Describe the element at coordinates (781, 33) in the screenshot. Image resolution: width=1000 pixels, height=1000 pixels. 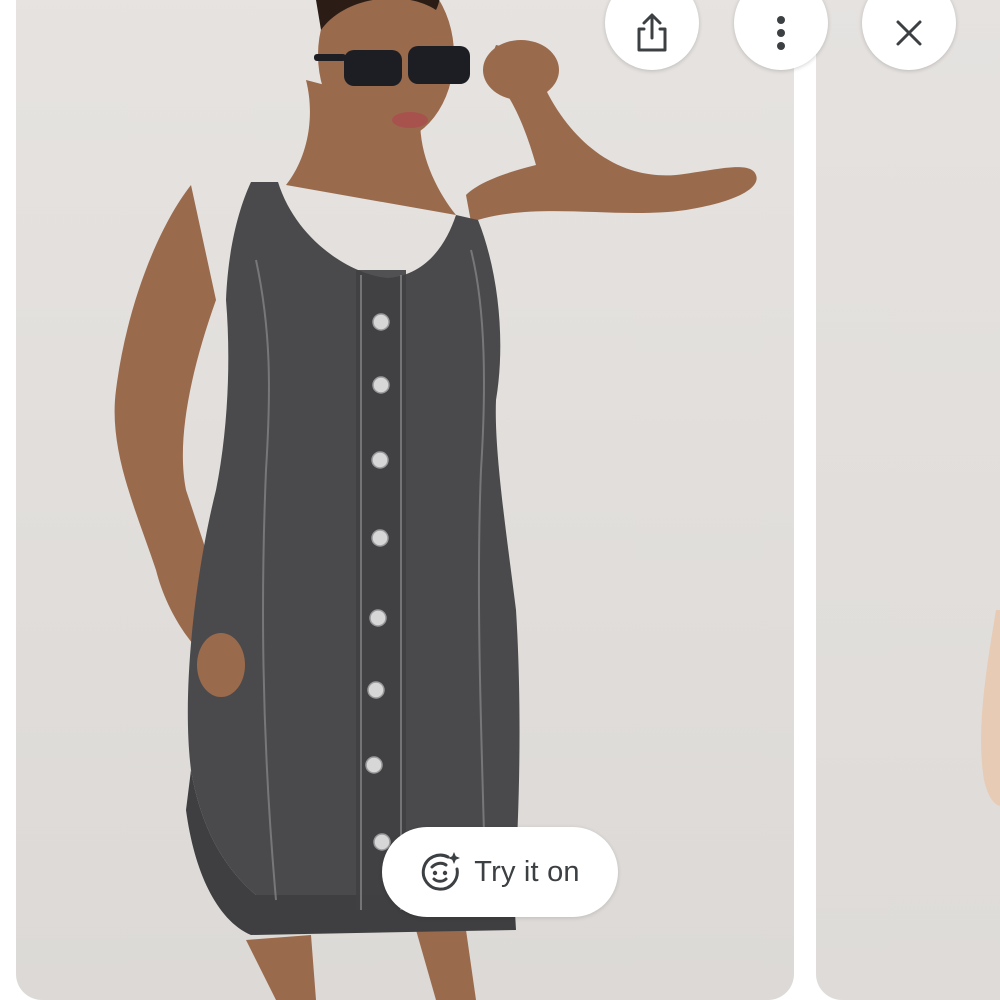
I see `more-vert-icon` at that location.